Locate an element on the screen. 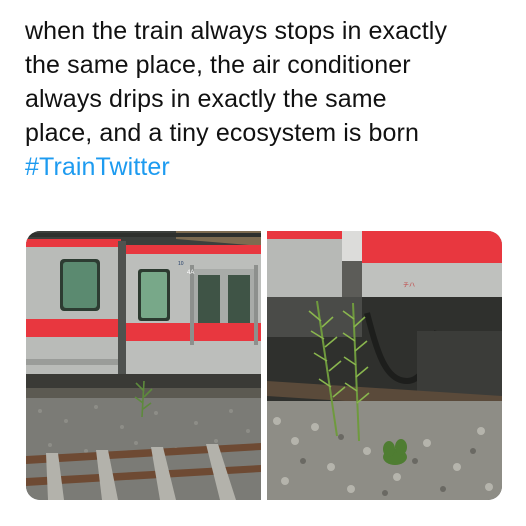 This screenshot has height=526, width=526. tweet-line-4: place, and a tiny ecosystem is born is located at coordinates (222, 133).